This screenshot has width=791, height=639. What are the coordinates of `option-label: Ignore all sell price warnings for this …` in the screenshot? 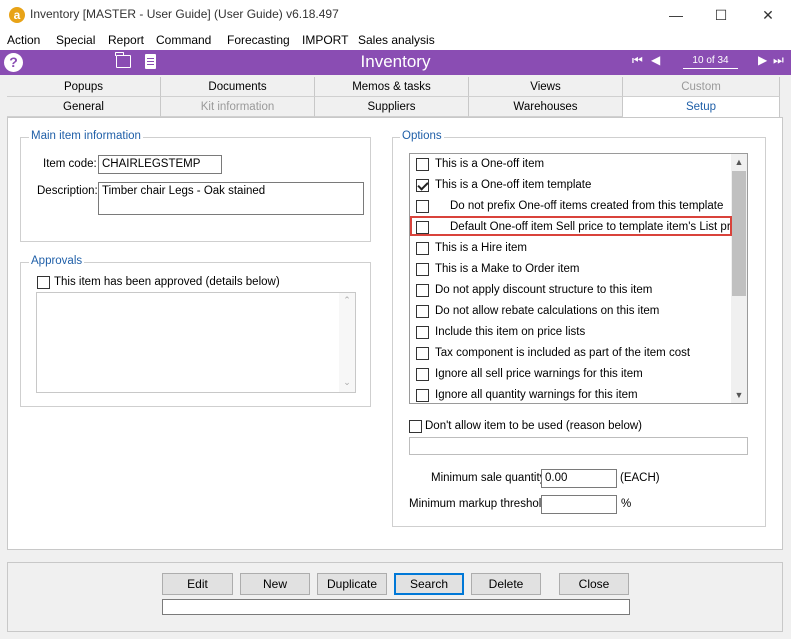 It's located at (539, 374).